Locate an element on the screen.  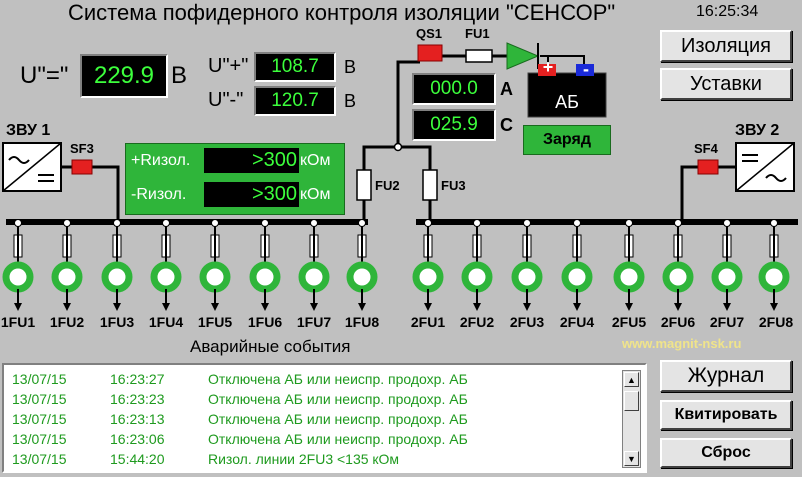
battery-label: АБ is located at coordinates (567, 102).